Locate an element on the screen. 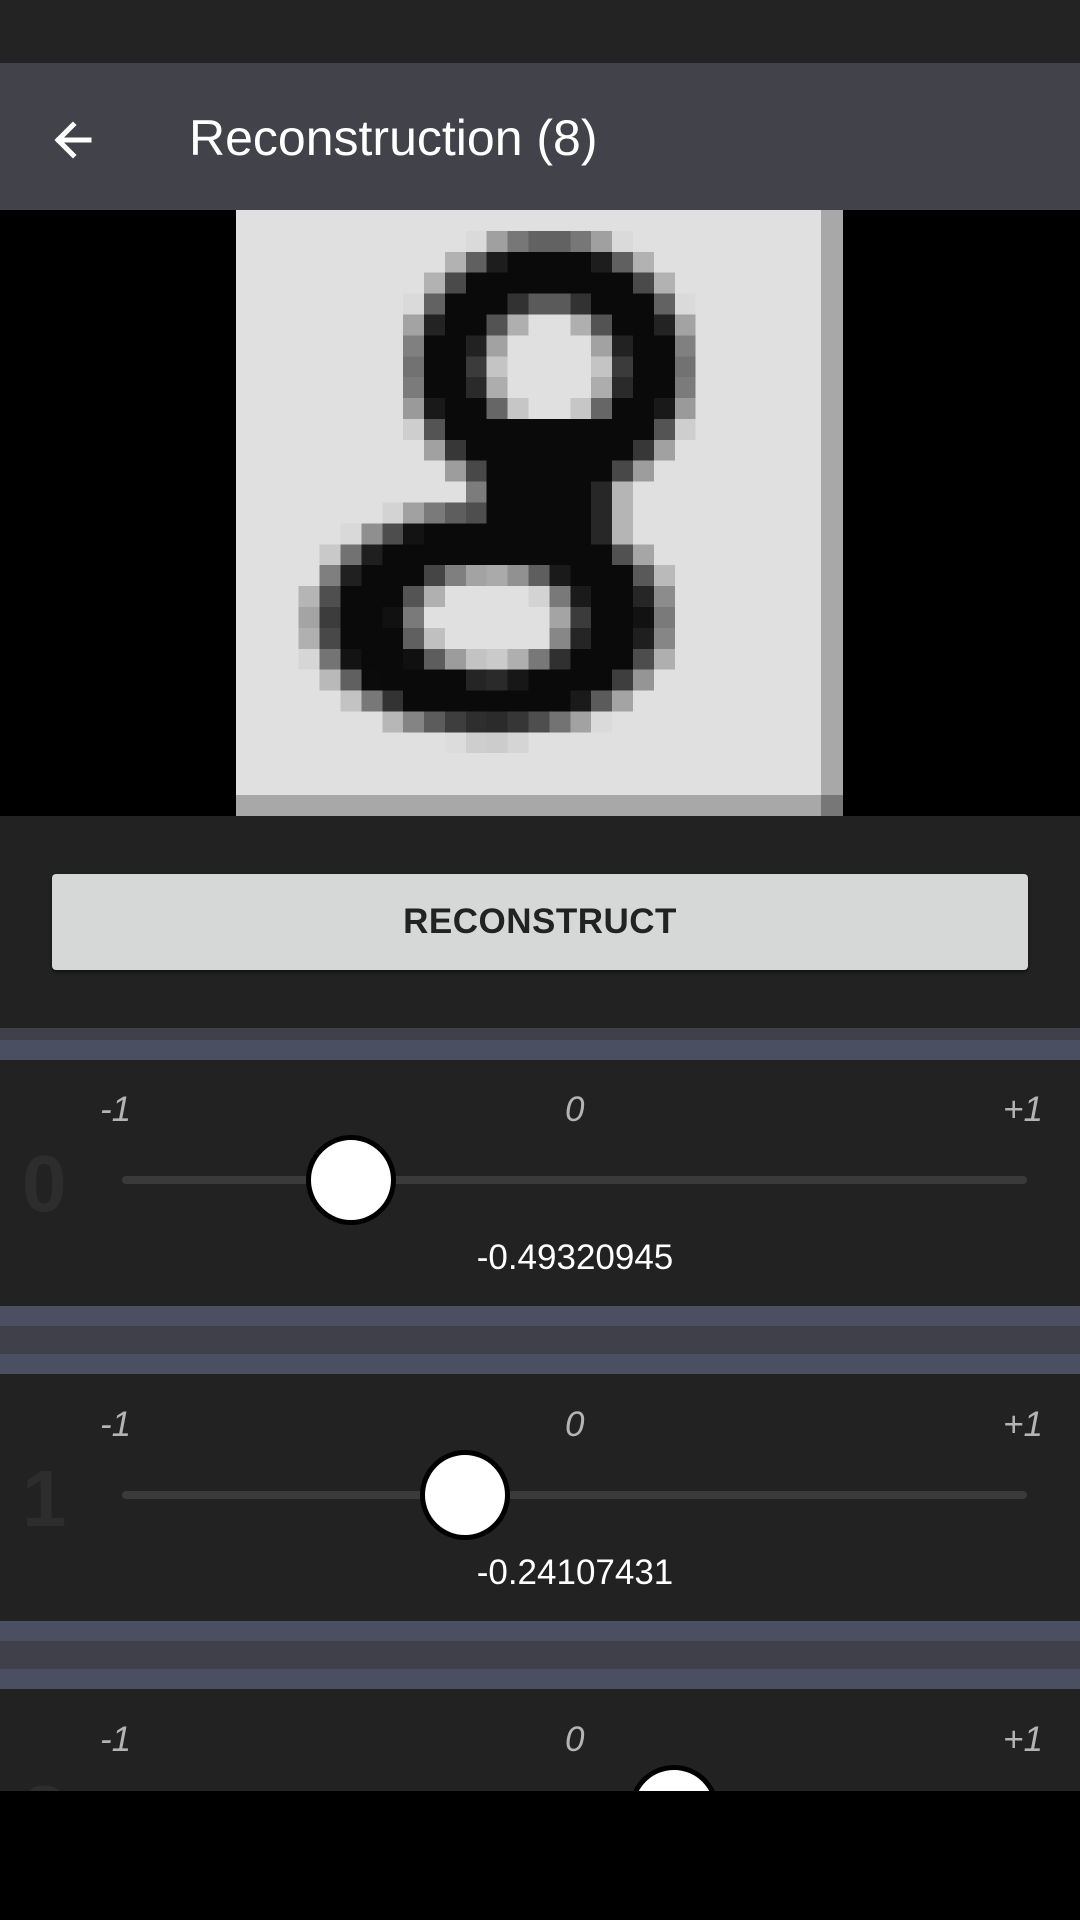 This screenshot has height=1920, width=1080. latent-slider-row: 1 -1 0 +1 -0.24107431 is located at coordinates (540, 1499).